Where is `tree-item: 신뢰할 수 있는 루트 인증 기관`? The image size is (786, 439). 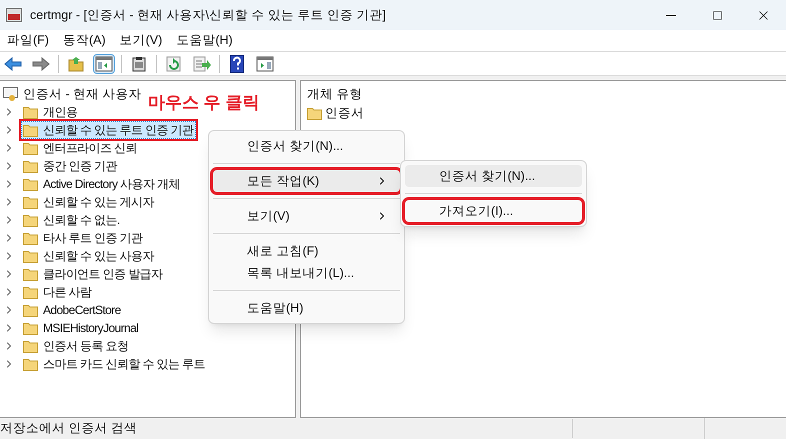
tree-item: 신뢰할 수 있는 루트 인증 기관 is located at coordinates (108, 130).